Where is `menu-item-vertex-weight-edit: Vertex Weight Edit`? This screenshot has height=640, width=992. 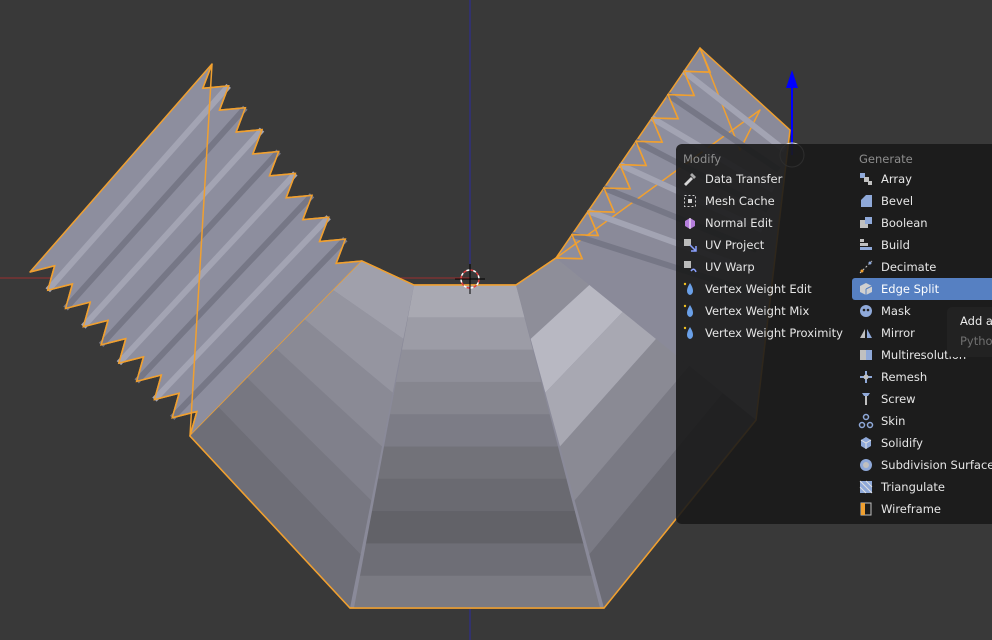
menu-item-vertex-weight-edit: Vertex Weight Edit is located at coordinates (762, 289).